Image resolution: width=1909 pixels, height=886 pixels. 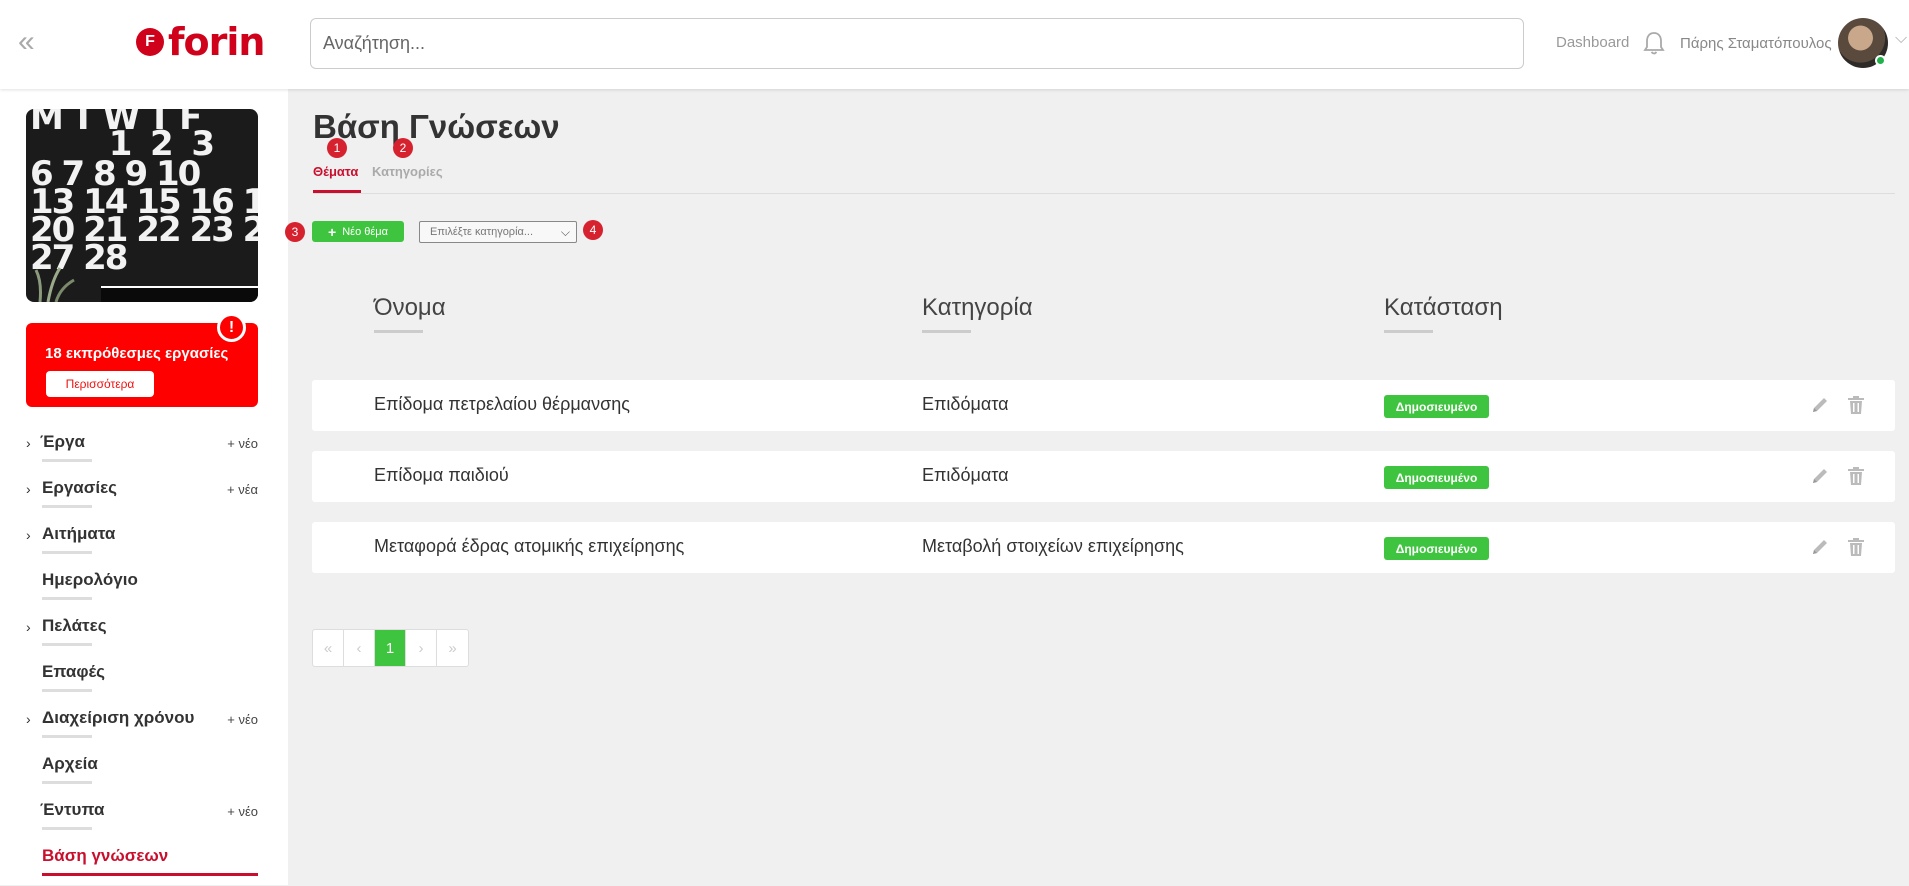 What do you see at coordinates (452, 648) in the screenshot?
I see `last-page-button: »` at bounding box center [452, 648].